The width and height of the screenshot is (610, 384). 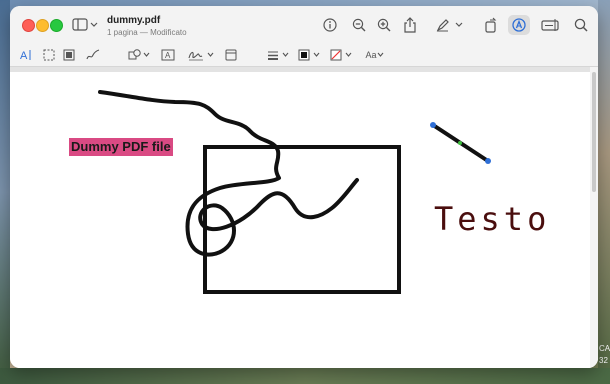 What do you see at coordinates (488, 161) in the screenshot?
I see `line-end-handle` at bounding box center [488, 161].